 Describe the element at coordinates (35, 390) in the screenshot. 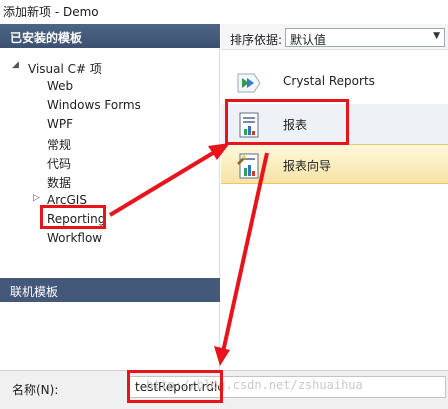

I see `name-label: 名称(N):` at that location.